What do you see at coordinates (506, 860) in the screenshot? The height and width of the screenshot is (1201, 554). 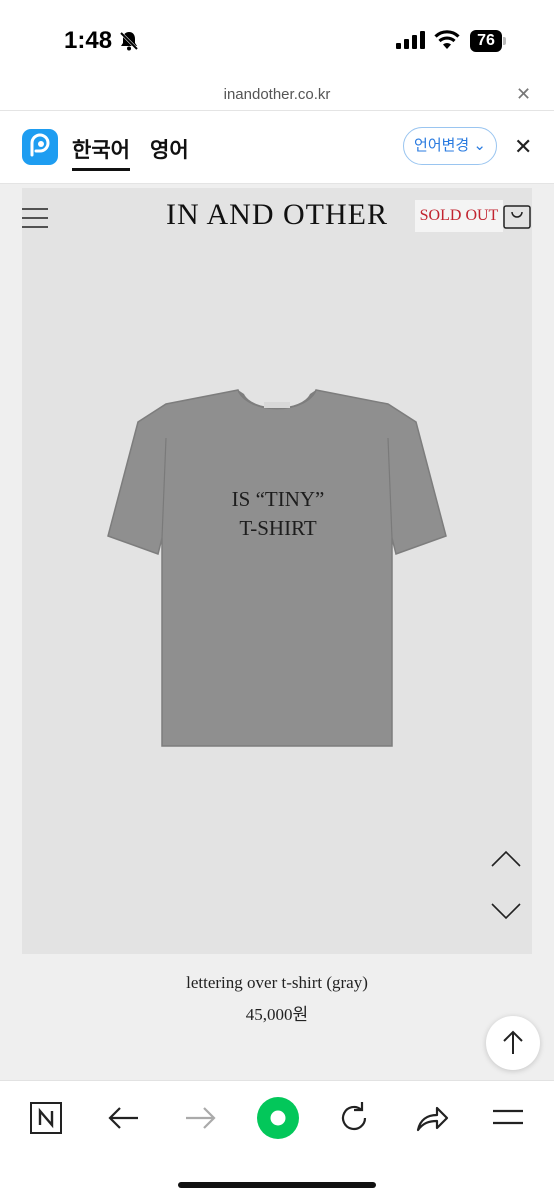 I see `slide-prev-arrow-icon` at bounding box center [506, 860].